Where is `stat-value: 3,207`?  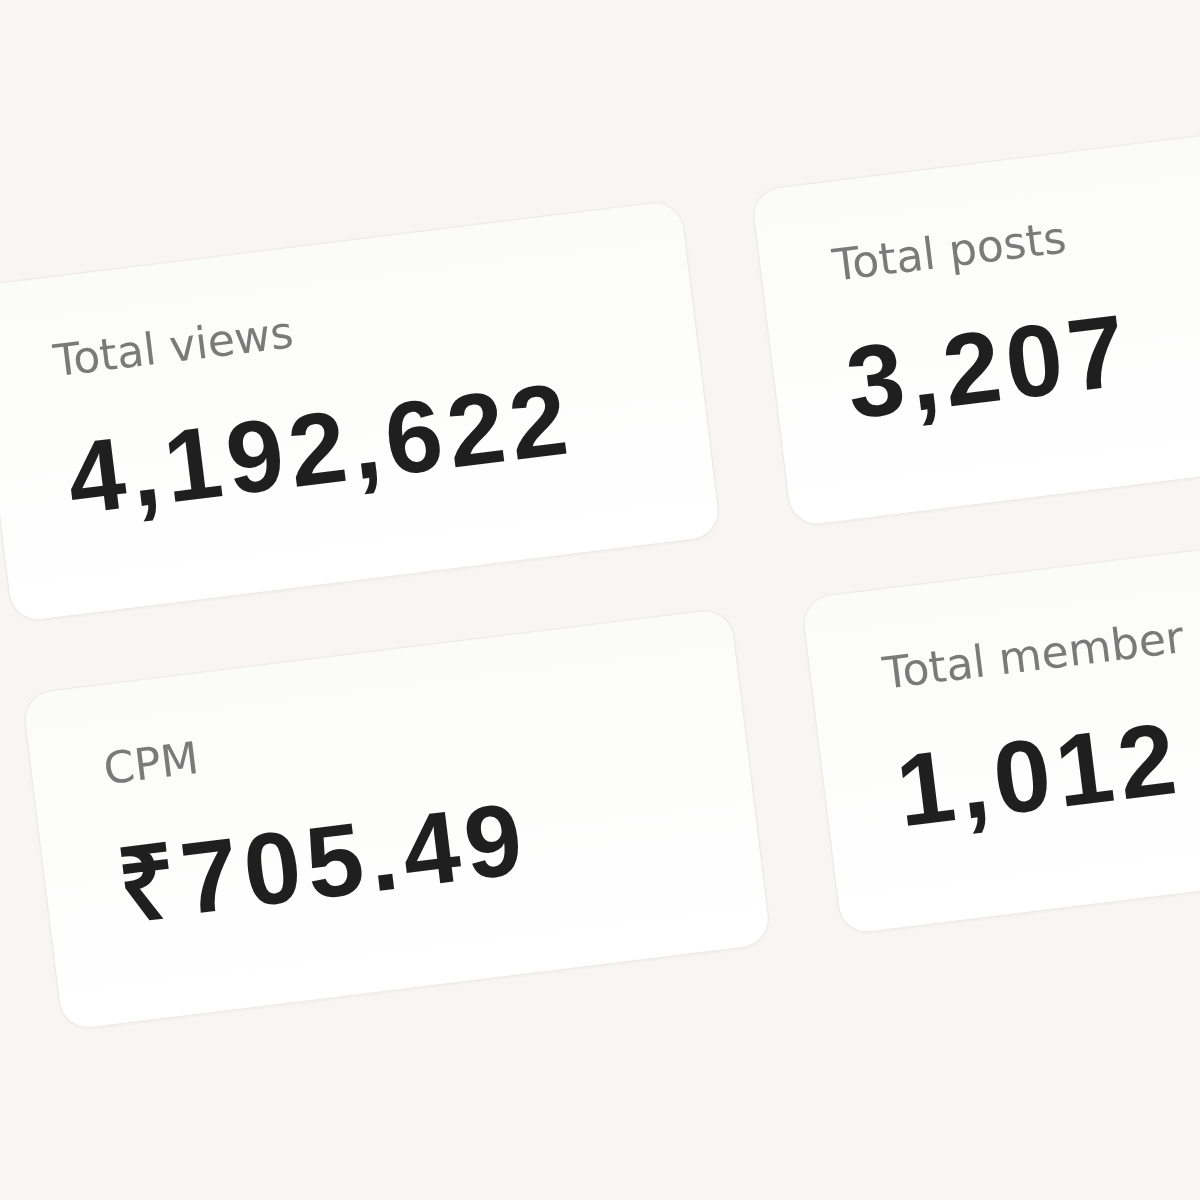
stat-value: 3,207 is located at coordinates (989, 366).